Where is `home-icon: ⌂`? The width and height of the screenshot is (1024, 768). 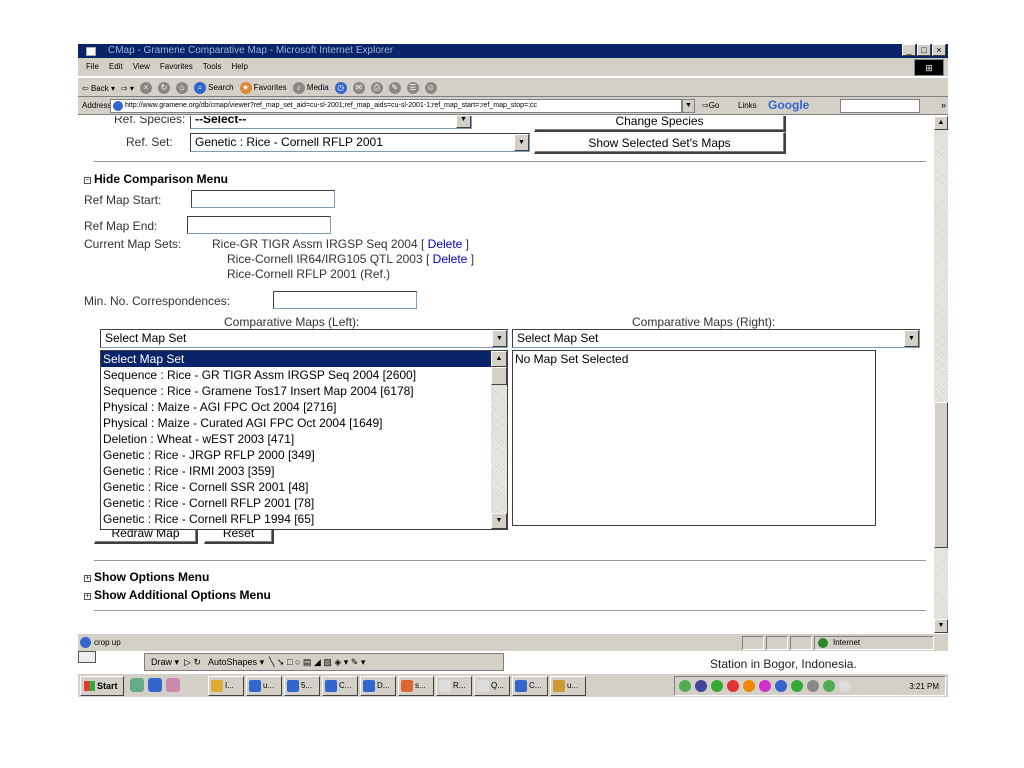 home-icon: ⌂ is located at coordinates (181, 88).